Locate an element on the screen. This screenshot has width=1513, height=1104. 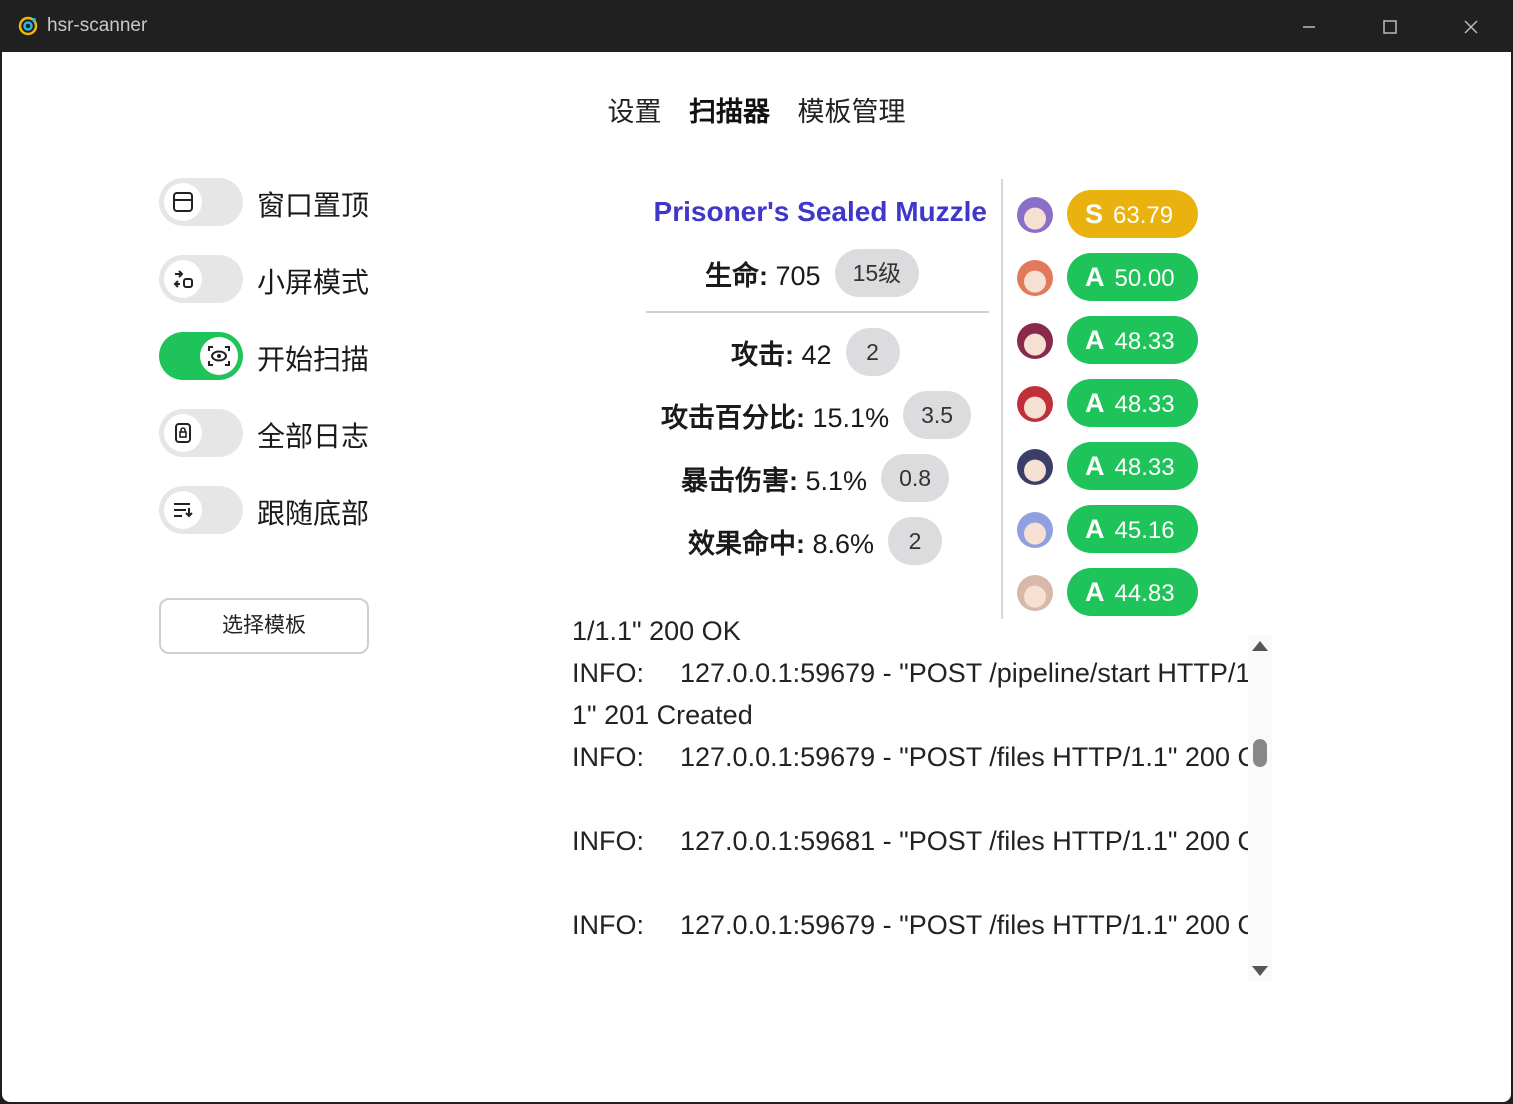
stat-divider is located at coordinates (817, 312).